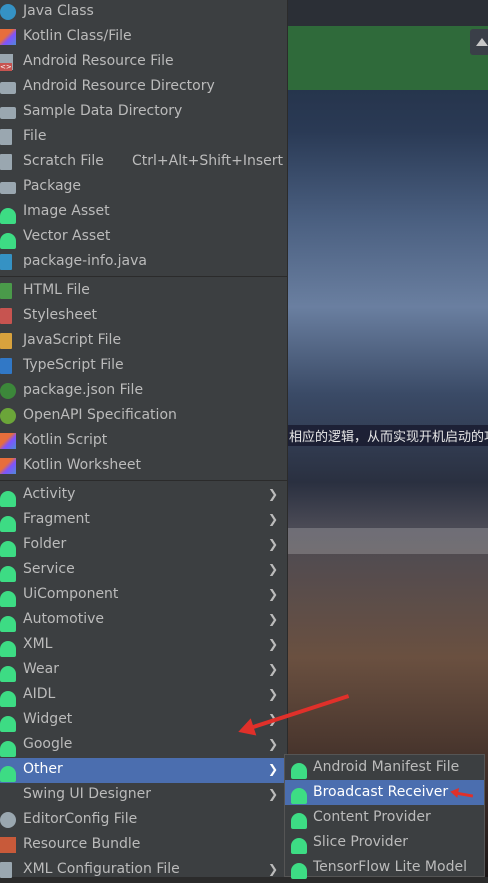 The image size is (488, 883). I want to click on background-strip, so click(387, 541).